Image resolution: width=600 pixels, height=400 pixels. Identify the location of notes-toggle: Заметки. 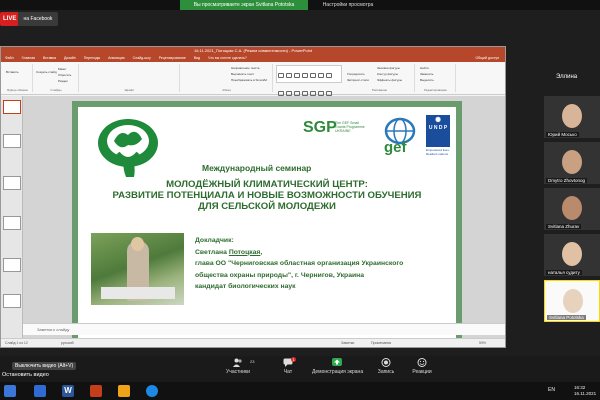
(347, 343).